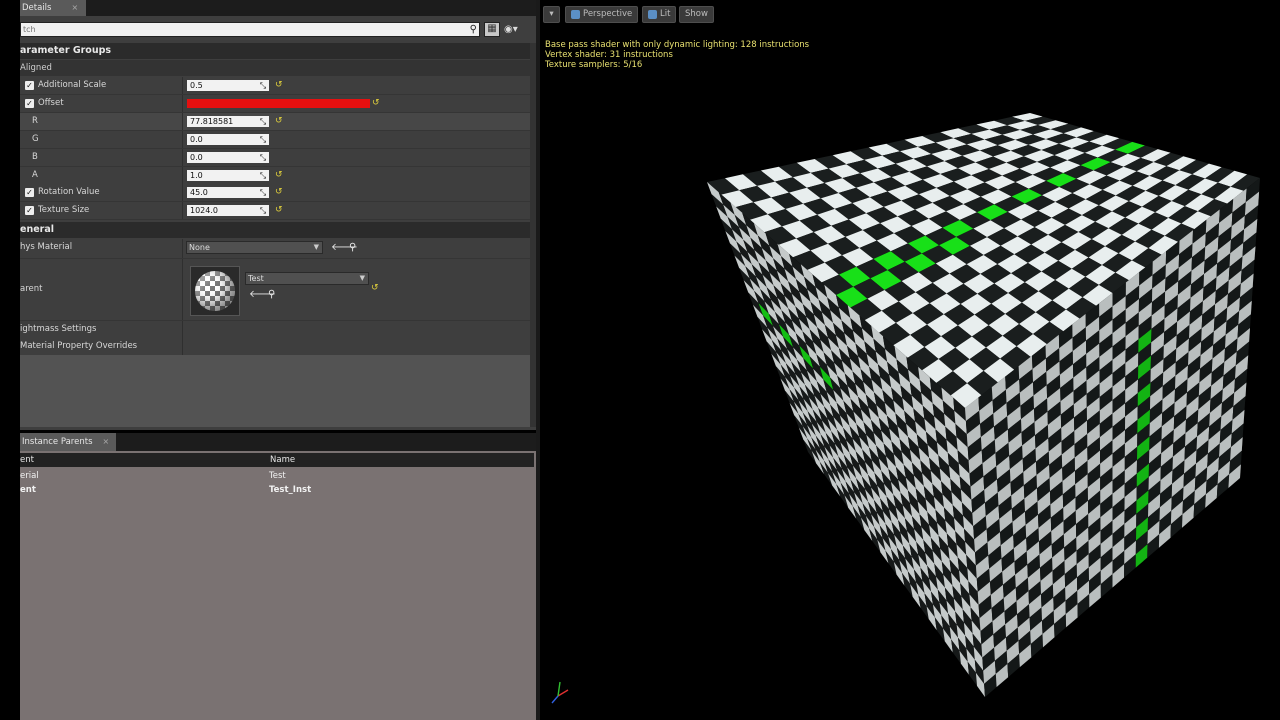 This screenshot has width=1280, height=720. Describe the element at coordinates (101, 329) in the screenshot. I see `name-column: ightmass Settings` at that location.